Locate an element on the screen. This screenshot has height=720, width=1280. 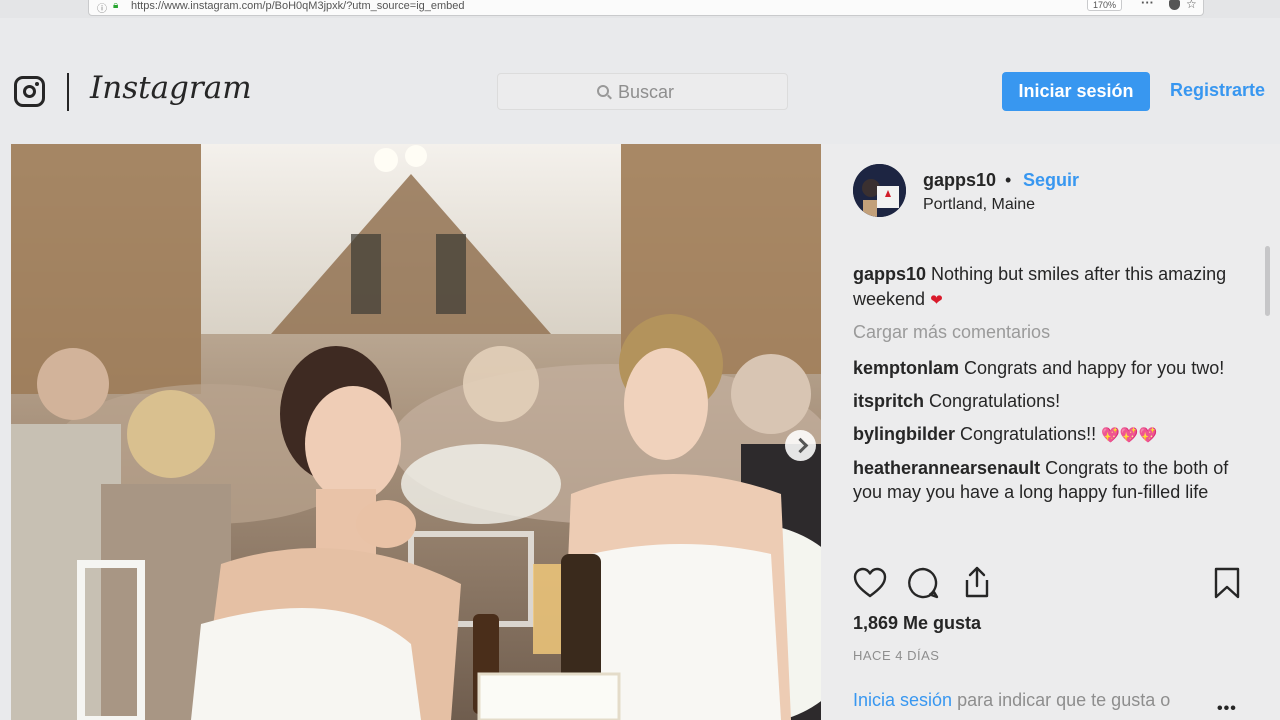
comment-item: itspritch Congratulations! is located at coordinates (1043, 401).